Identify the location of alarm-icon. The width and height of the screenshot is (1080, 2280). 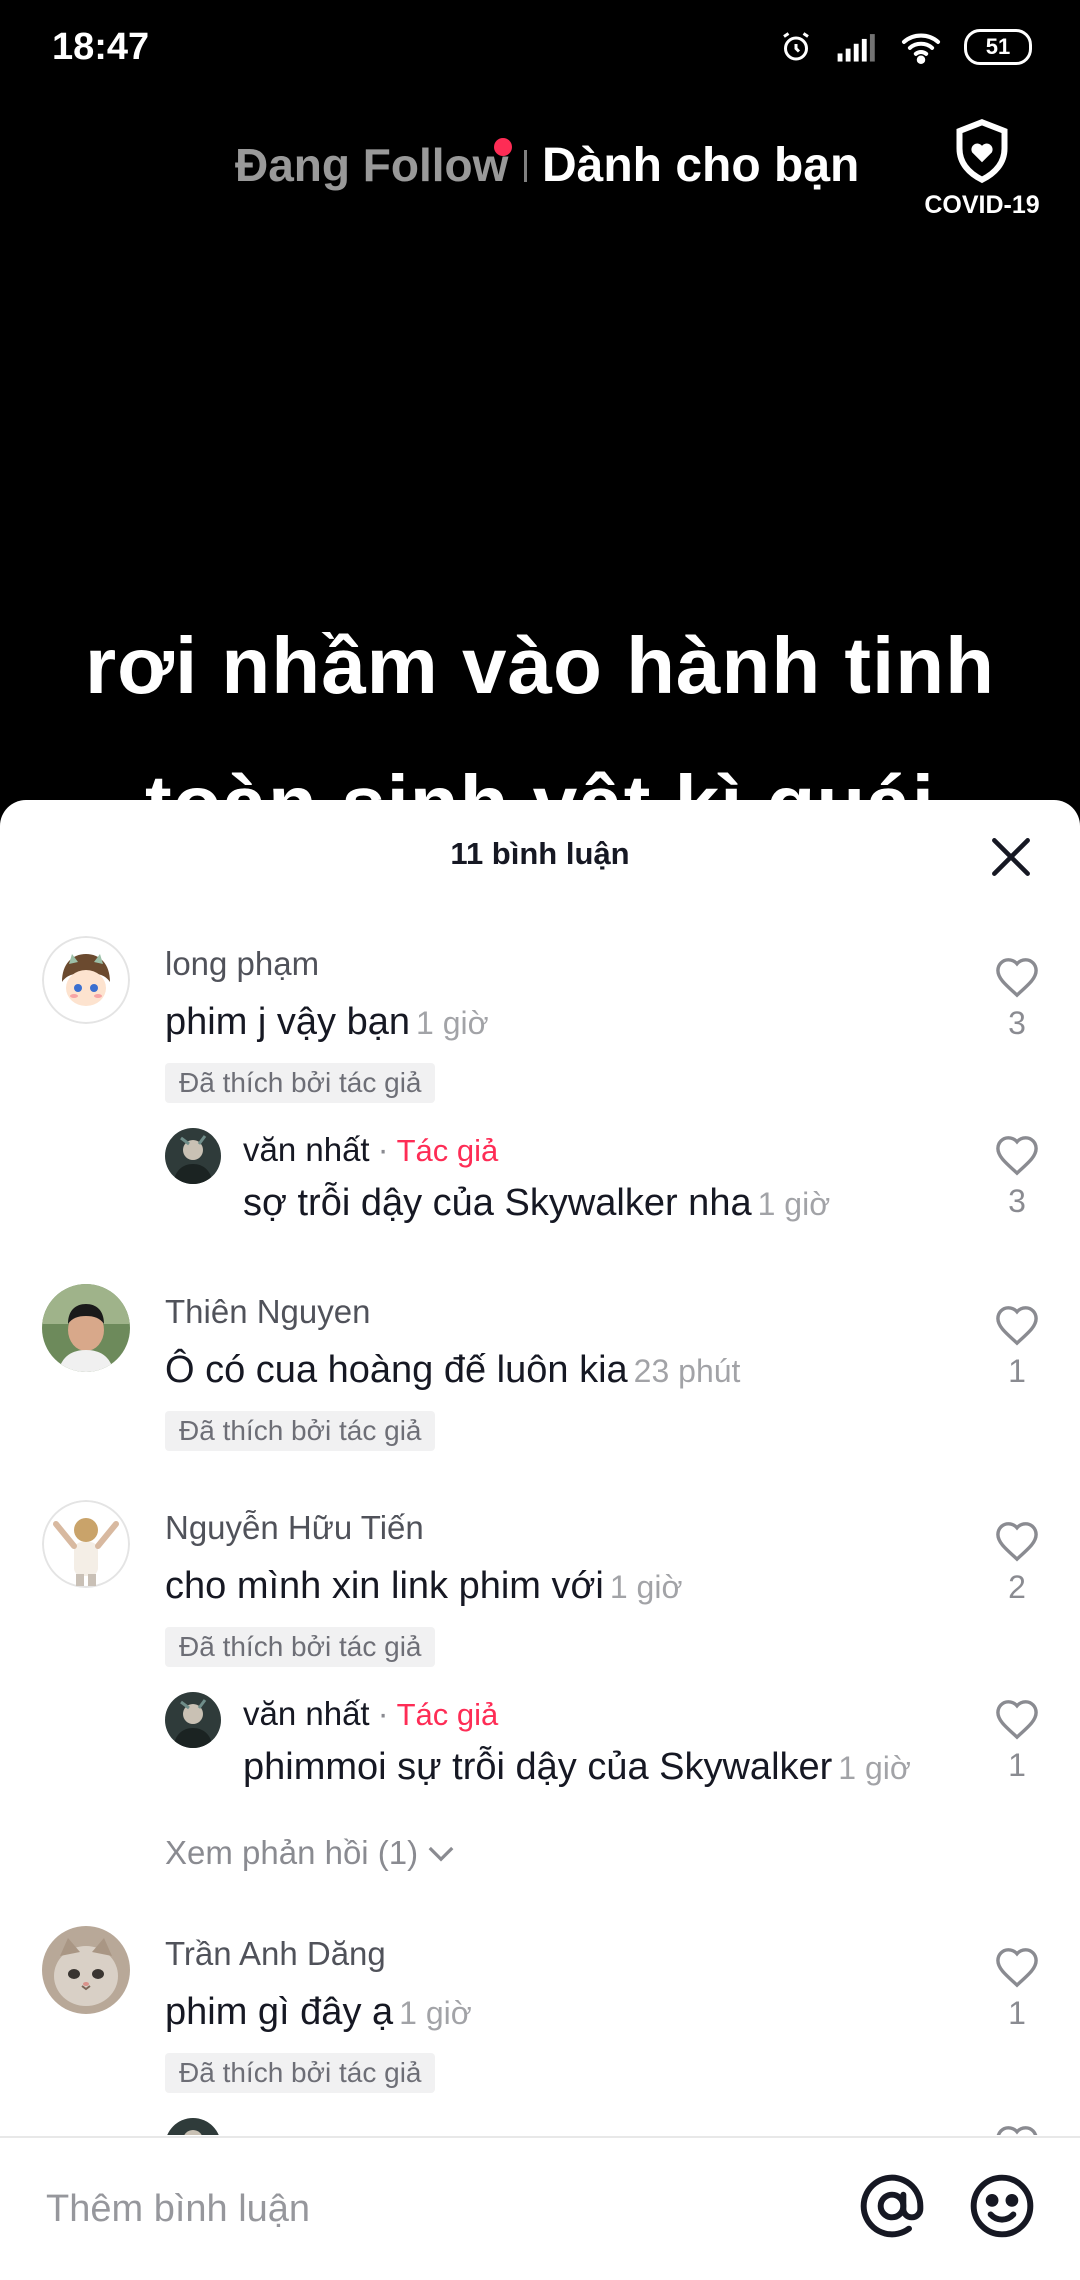
(796, 46).